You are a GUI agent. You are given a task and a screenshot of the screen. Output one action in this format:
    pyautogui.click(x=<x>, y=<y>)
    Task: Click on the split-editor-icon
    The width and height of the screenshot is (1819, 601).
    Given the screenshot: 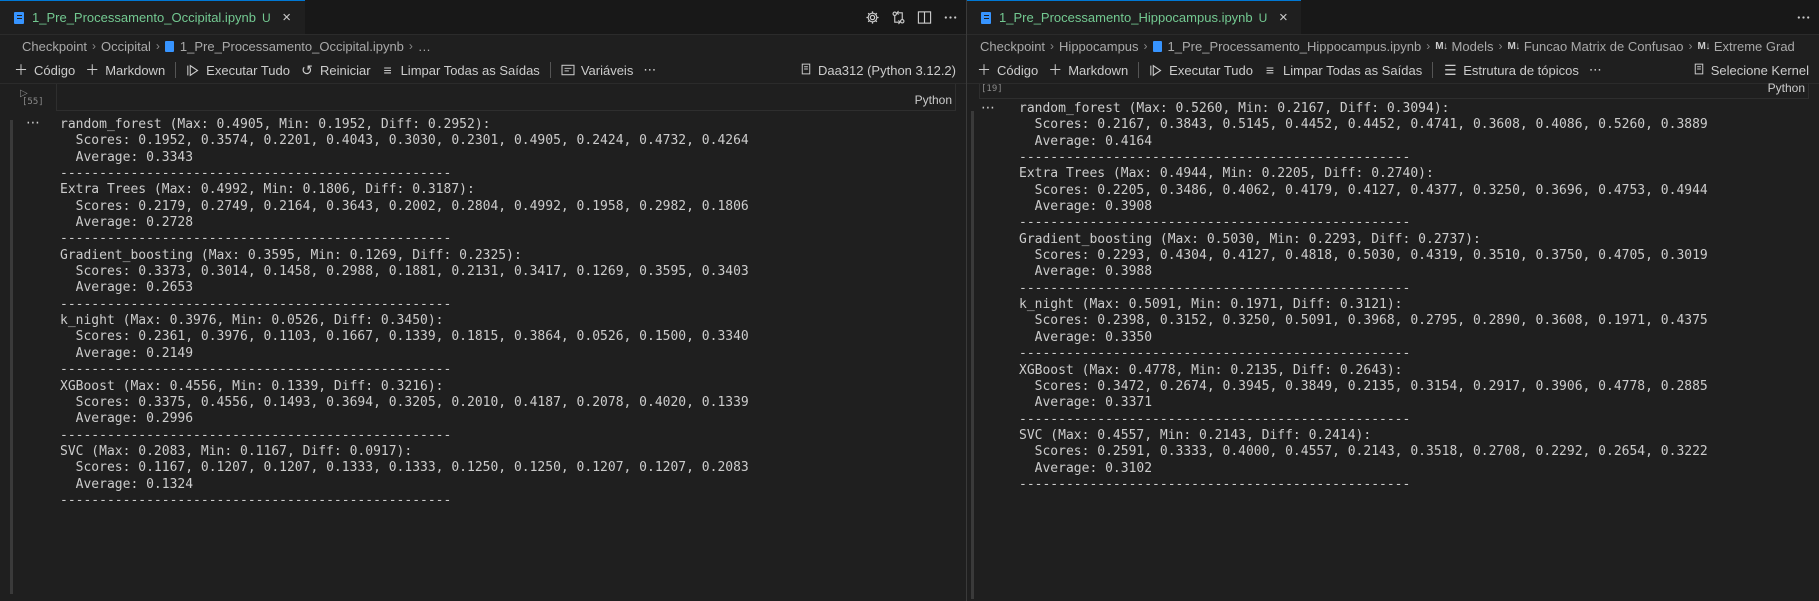 What is the action you would take?
    pyautogui.click(x=924, y=18)
    